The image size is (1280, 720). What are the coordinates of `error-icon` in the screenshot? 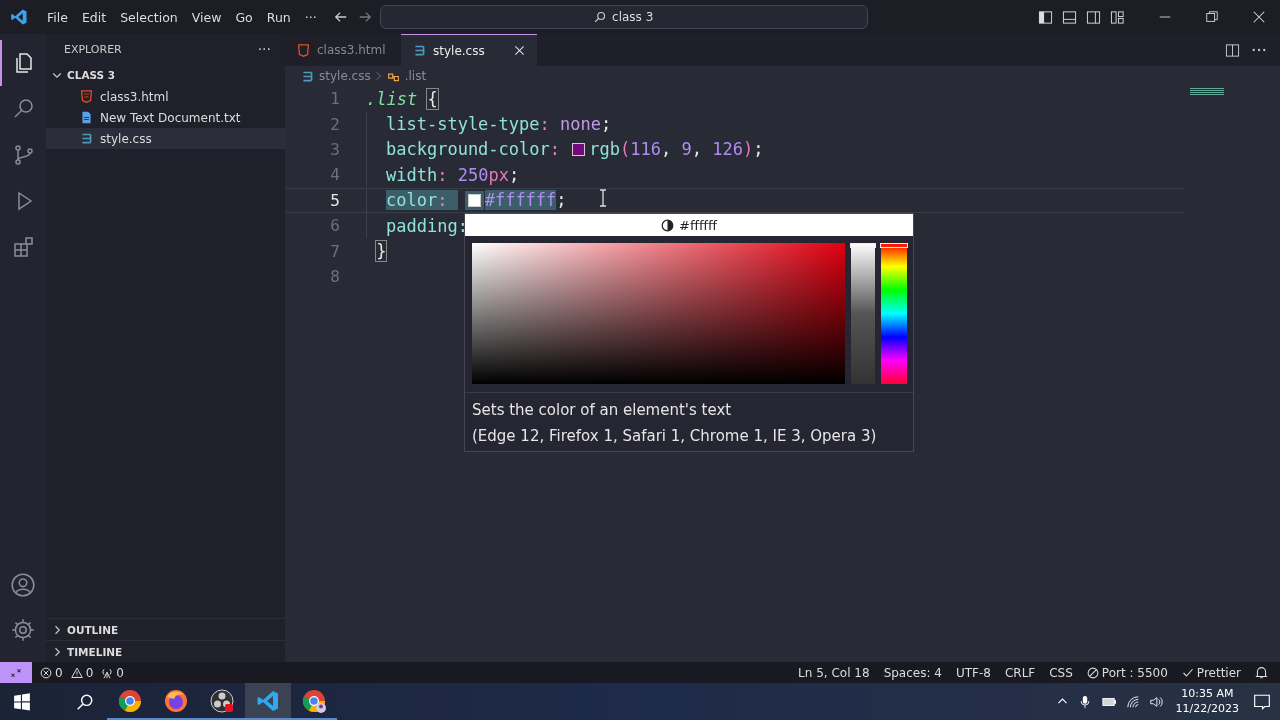 It's located at (46, 672).